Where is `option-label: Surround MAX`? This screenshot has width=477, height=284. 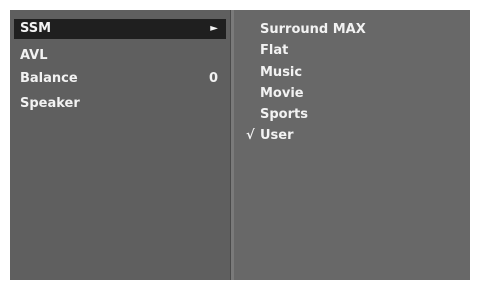 option-label: Surround MAX is located at coordinates (313, 29).